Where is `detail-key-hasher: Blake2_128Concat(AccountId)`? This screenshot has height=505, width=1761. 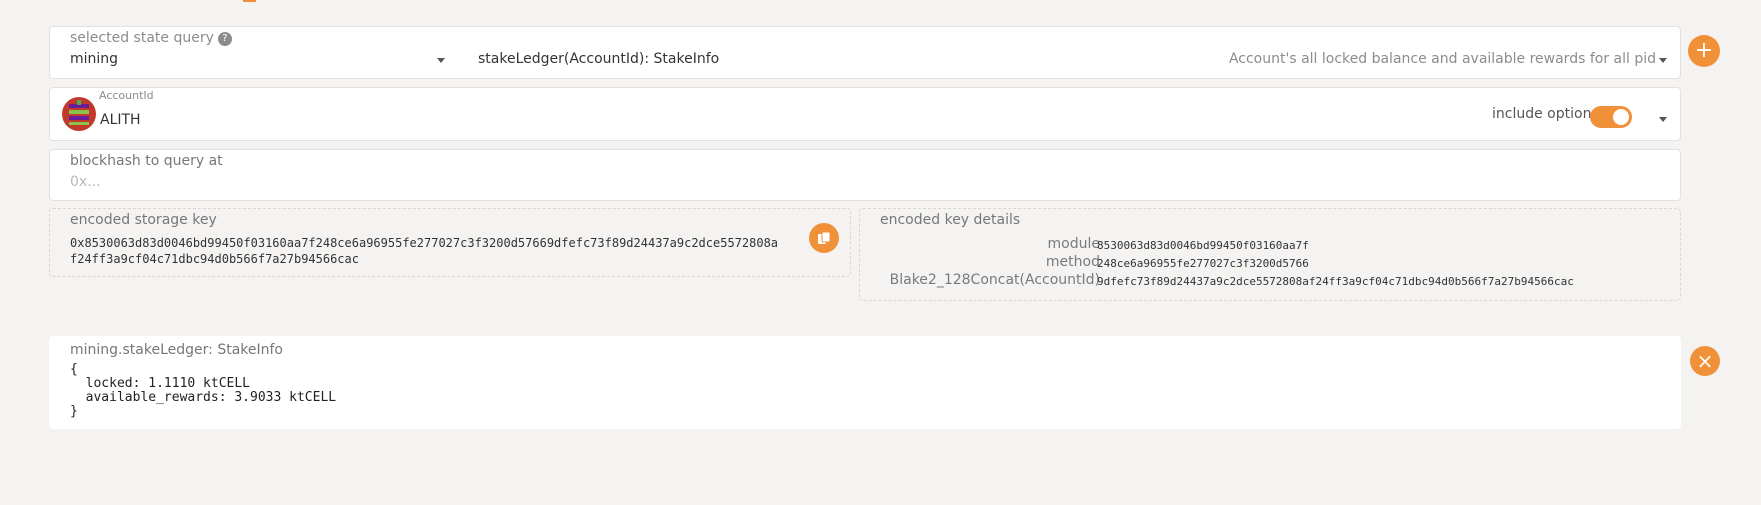 detail-key-hasher: Blake2_128Concat(AccountId) is located at coordinates (994, 280).